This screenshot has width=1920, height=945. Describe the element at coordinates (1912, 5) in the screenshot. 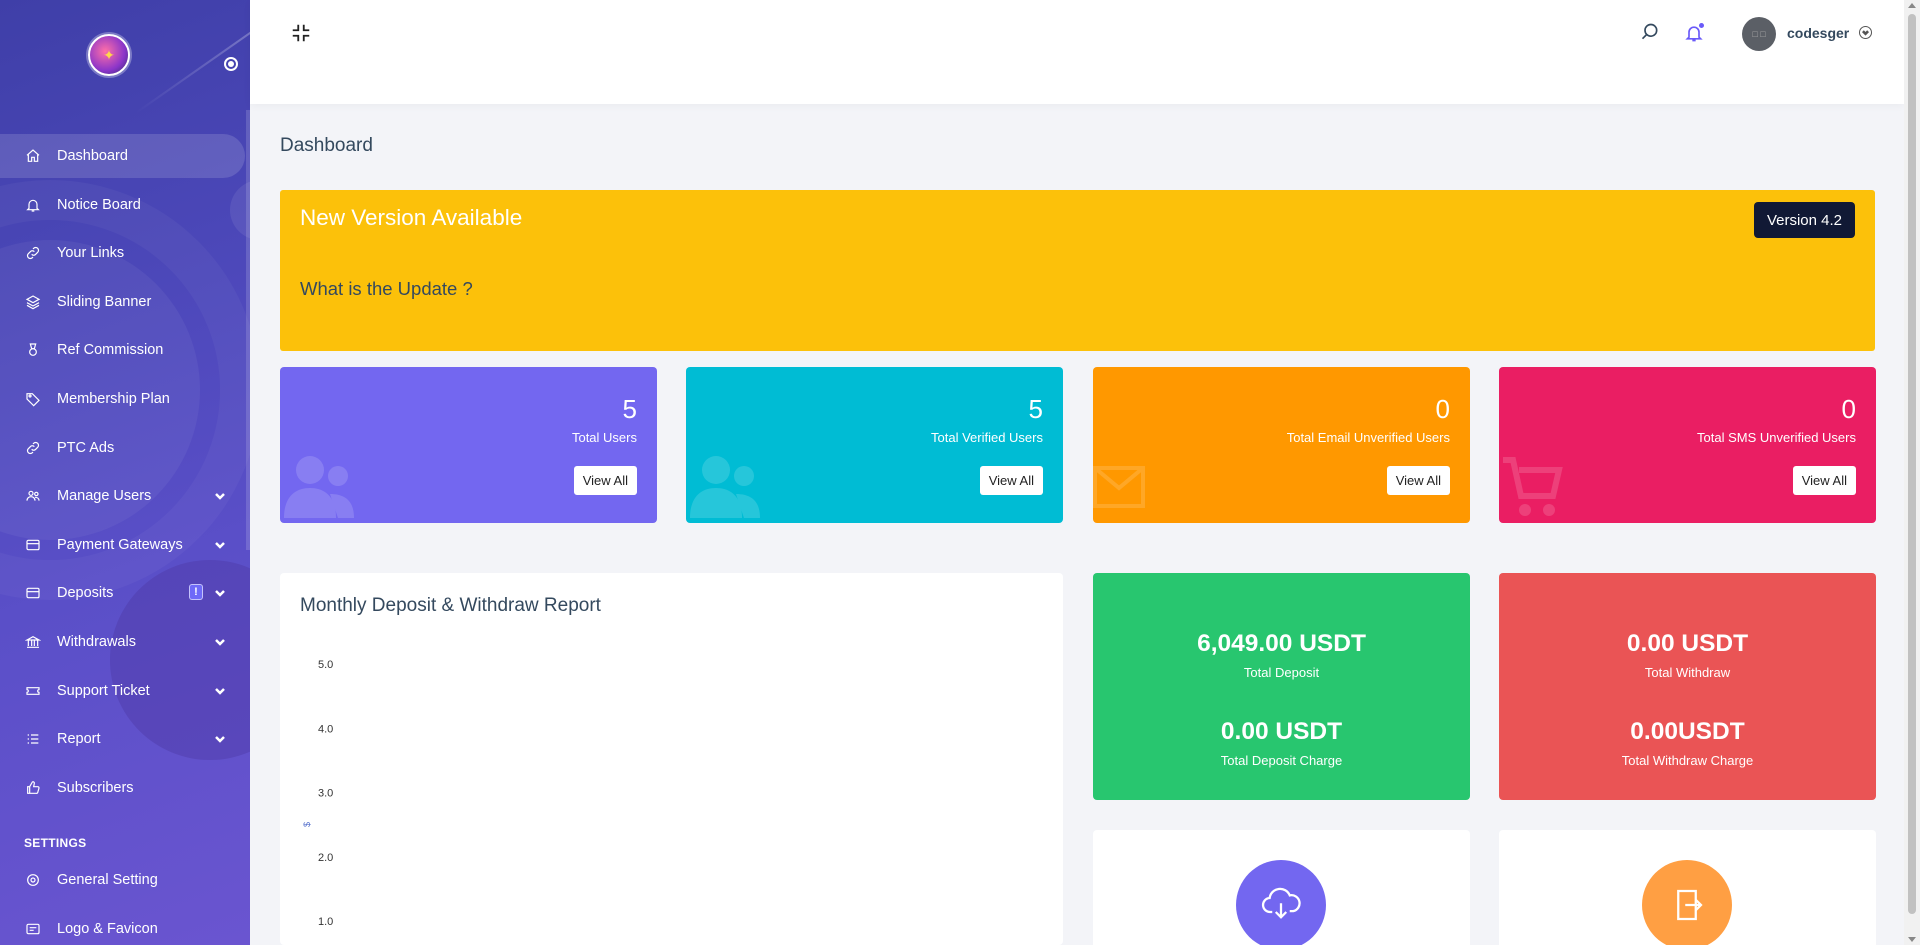

I see `scroll-up-arrow-icon` at that location.